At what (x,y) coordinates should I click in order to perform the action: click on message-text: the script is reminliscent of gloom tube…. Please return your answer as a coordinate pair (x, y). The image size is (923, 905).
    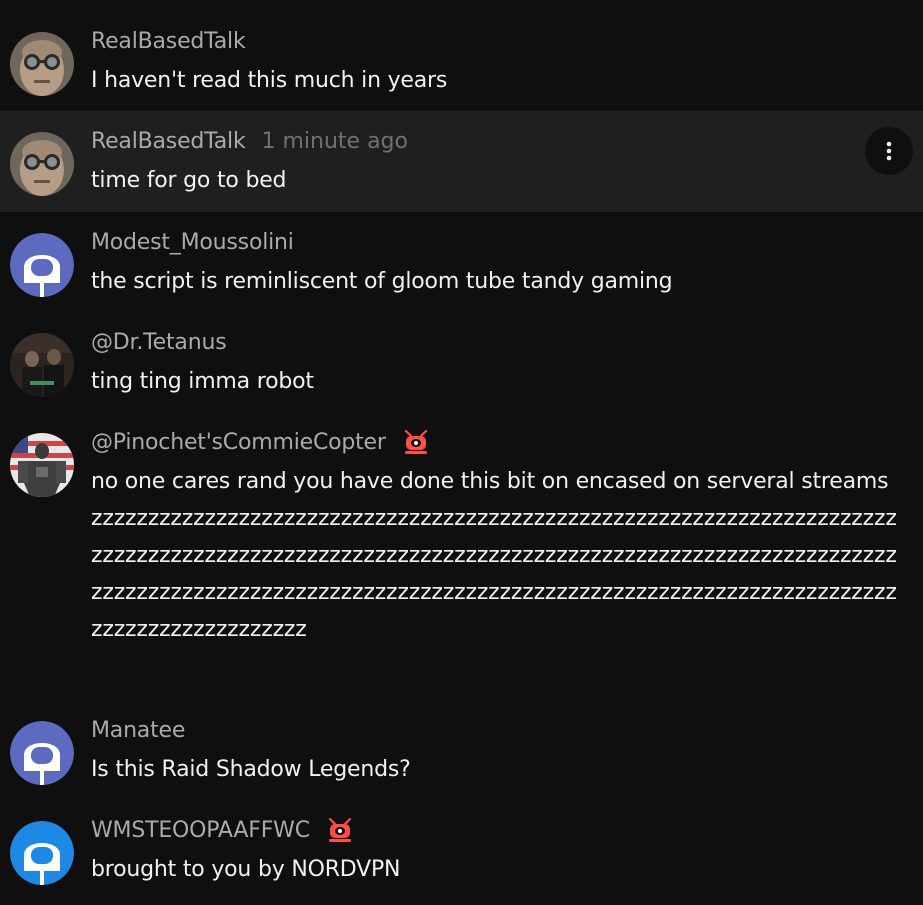
    Looking at the image, I should click on (382, 281).